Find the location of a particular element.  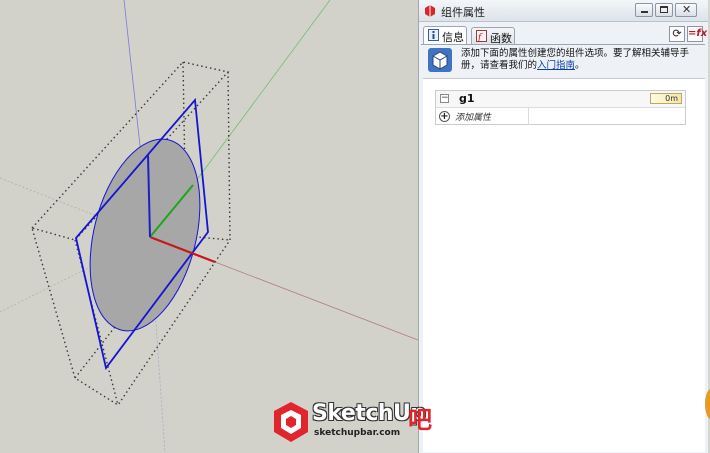

add-attribute-row: + 添加属性 is located at coordinates (560, 116).